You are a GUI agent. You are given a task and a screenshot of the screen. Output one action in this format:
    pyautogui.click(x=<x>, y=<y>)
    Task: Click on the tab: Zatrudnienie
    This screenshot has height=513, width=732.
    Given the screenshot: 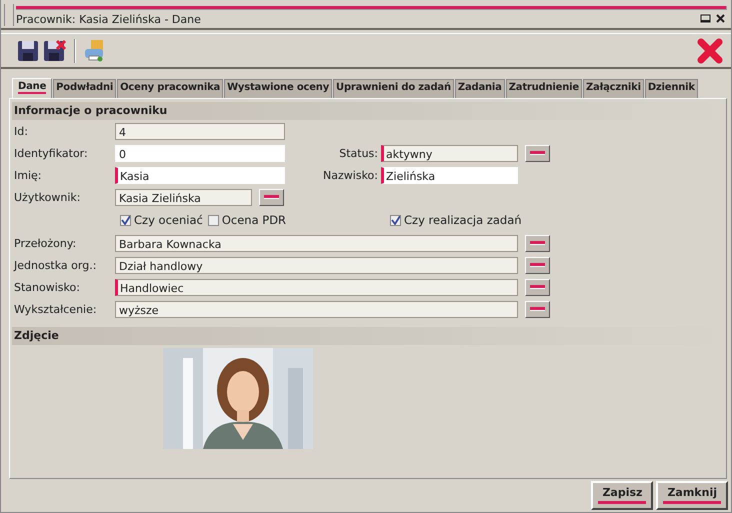 What is the action you would take?
    pyautogui.click(x=544, y=88)
    